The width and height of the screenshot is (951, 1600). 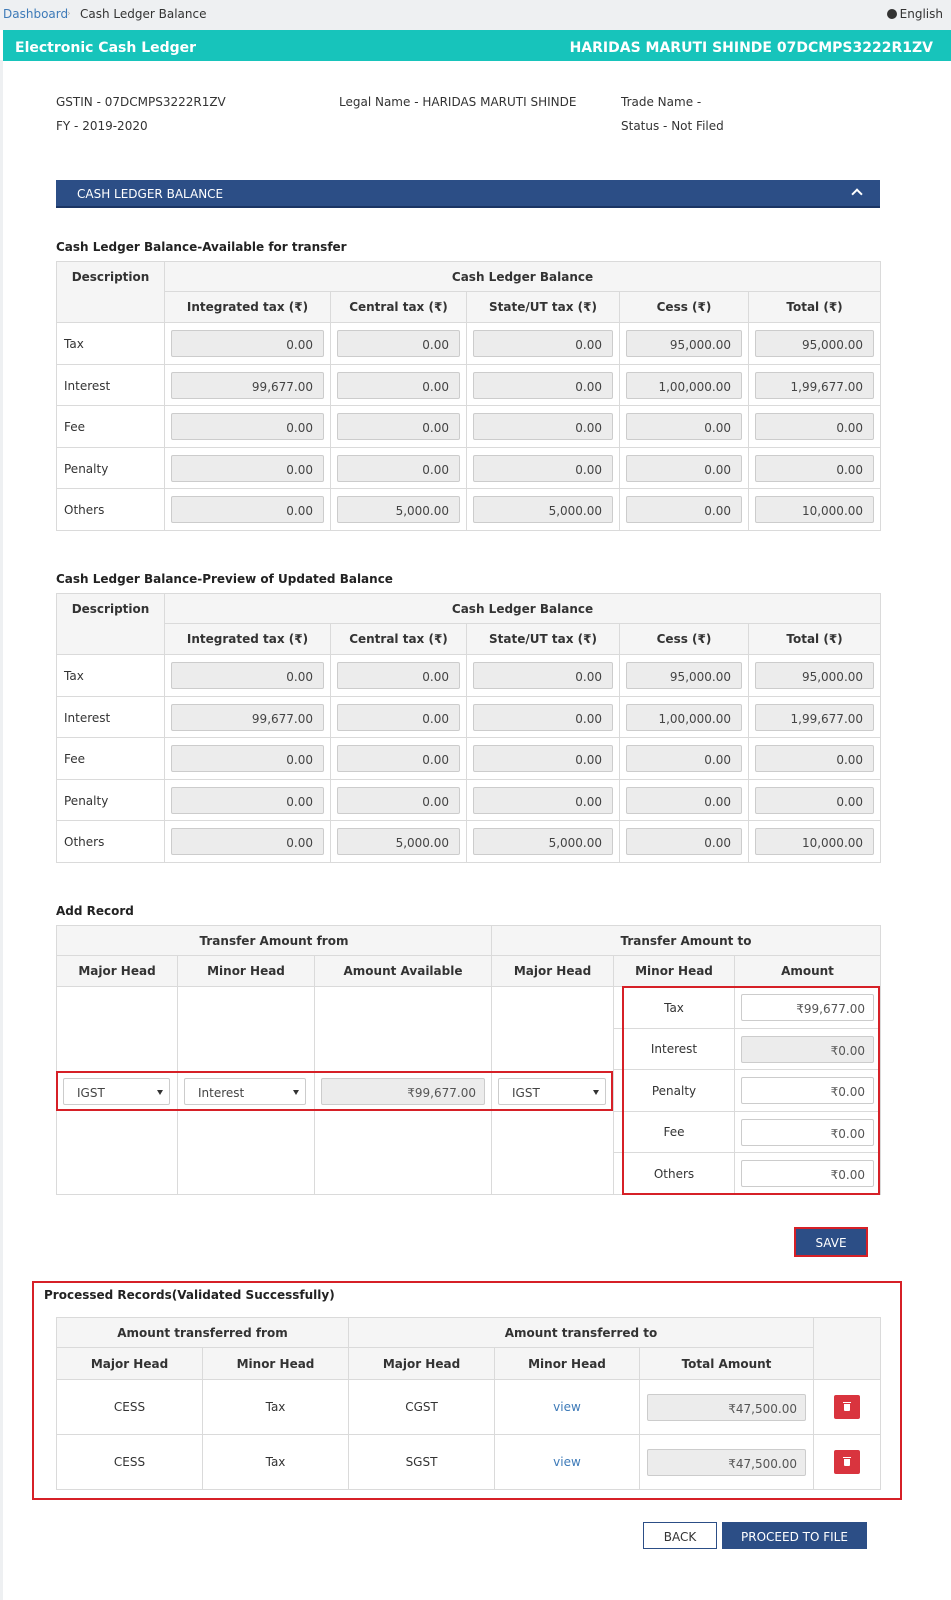 I want to click on taxpayer-name: HARIDAS MARUTI SHINDE 07DCMPS3222R1ZV, so click(x=751, y=48).